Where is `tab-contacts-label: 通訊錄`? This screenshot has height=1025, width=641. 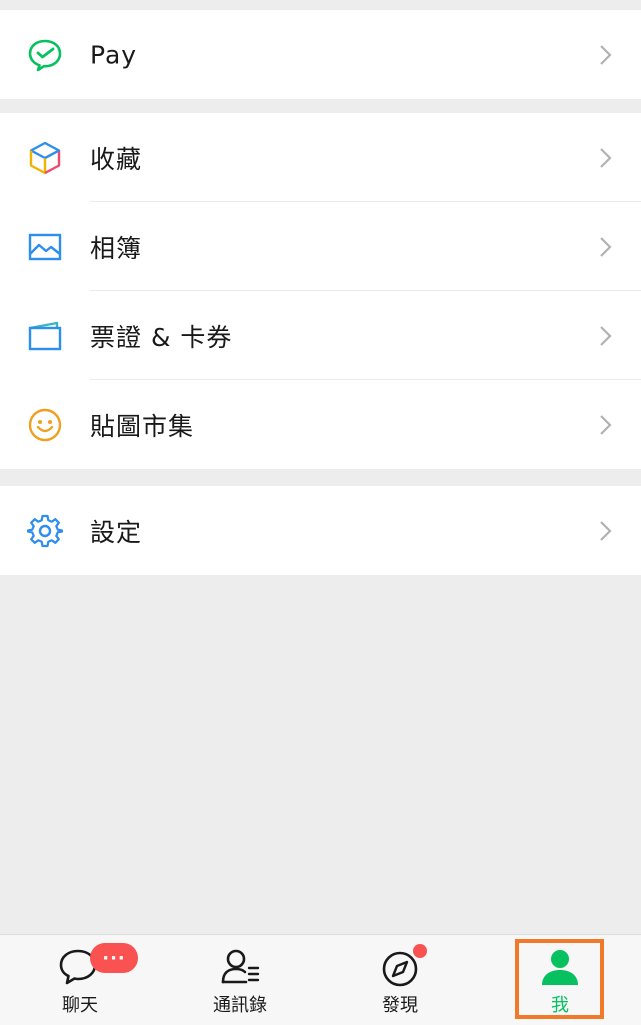 tab-contacts-label: 通訊錄 is located at coordinates (240, 1005).